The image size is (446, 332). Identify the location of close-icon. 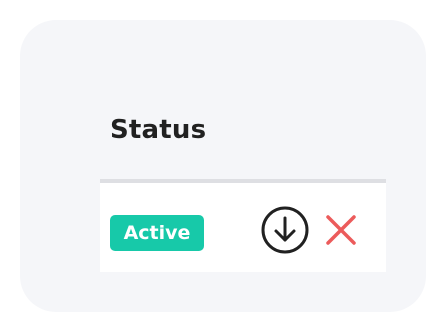
(341, 230).